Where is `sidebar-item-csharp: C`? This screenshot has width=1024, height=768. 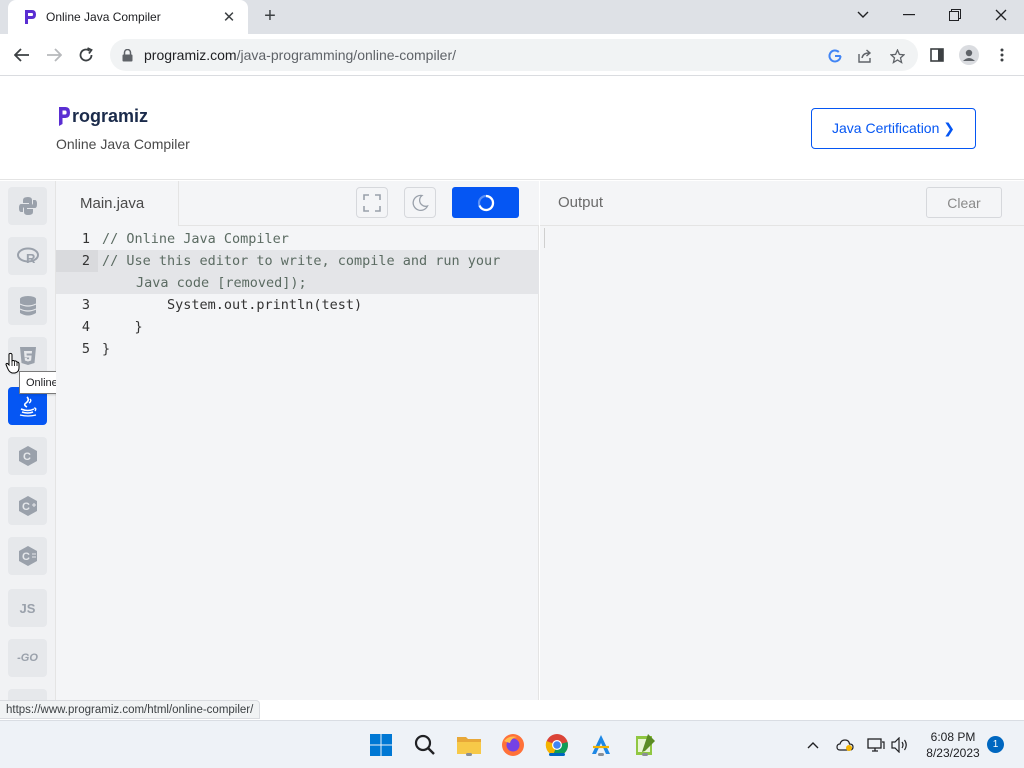
sidebar-item-csharp: C is located at coordinates (27, 556).